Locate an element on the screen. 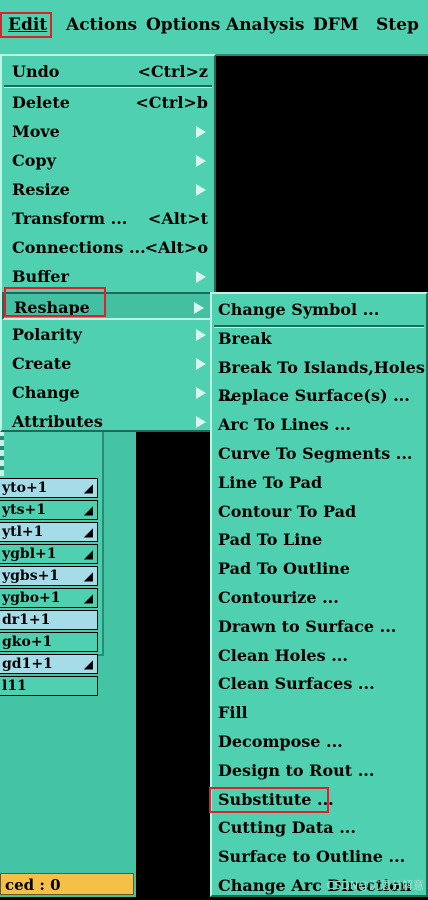 The image size is (428, 900). layer-row: ytl+1 ◢ is located at coordinates (49, 532).